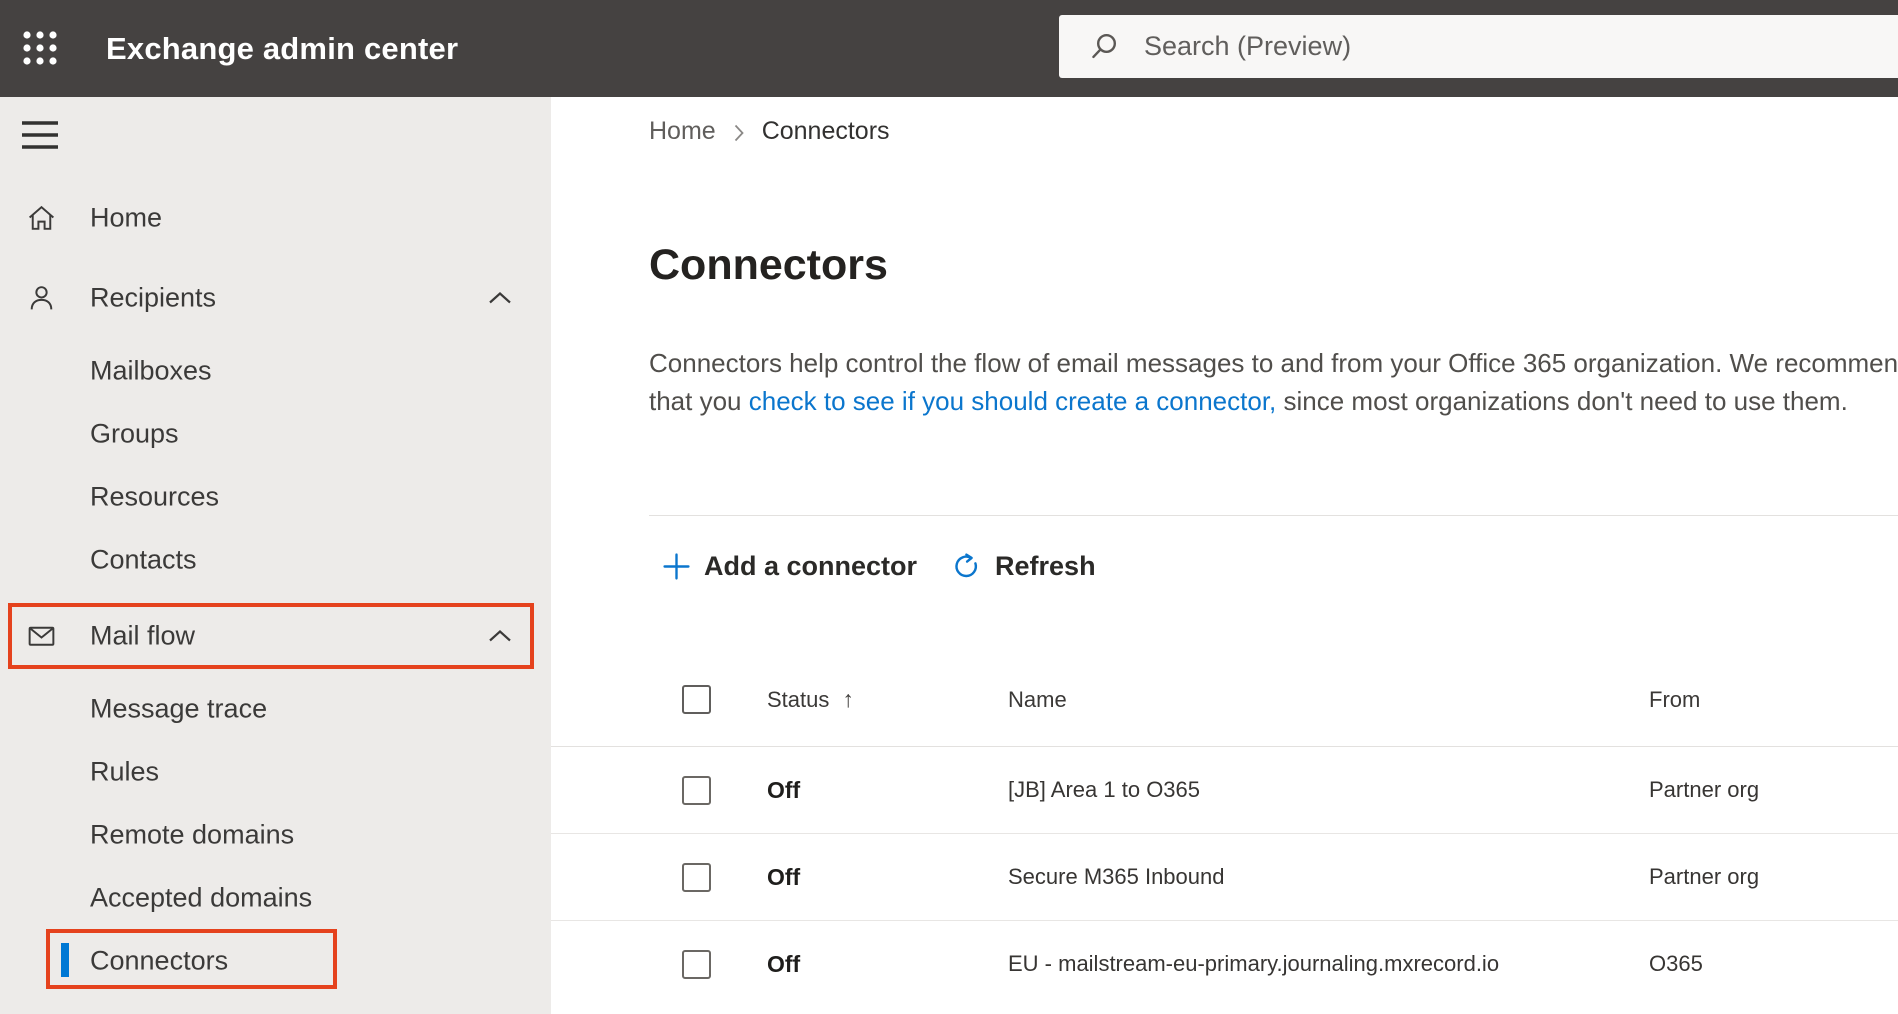 This screenshot has width=1898, height=1014. What do you see at coordinates (682, 131) in the screenshot?
I see `breadcrumb-home-link: Home` at bounding box center [682, 131].